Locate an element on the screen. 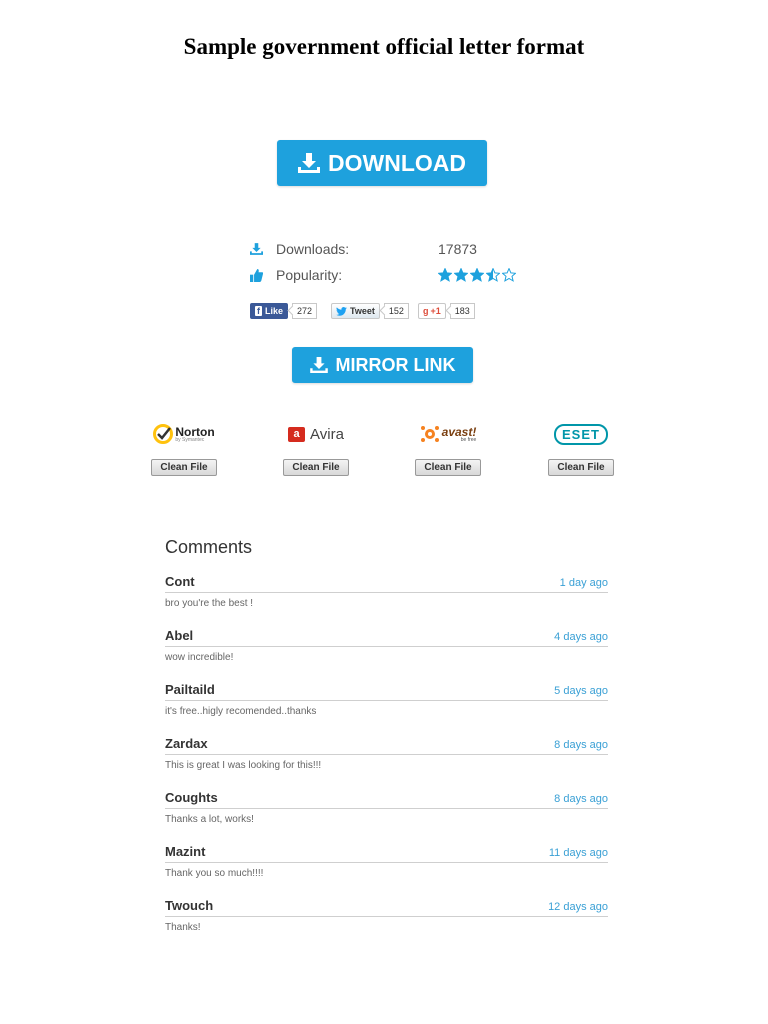  eset-logo: eset is located at coordinates (581, 434).